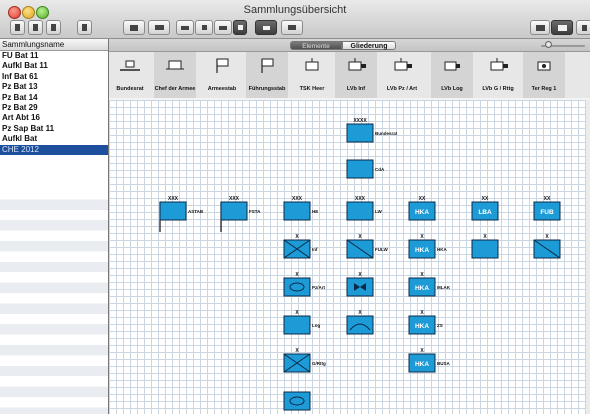 This screenshot has height=414, width=590. What do you see at coordinates (130, 75) in the screenshot?
I see `palette-item: Bundesrat` at bounding box center [130, 75].